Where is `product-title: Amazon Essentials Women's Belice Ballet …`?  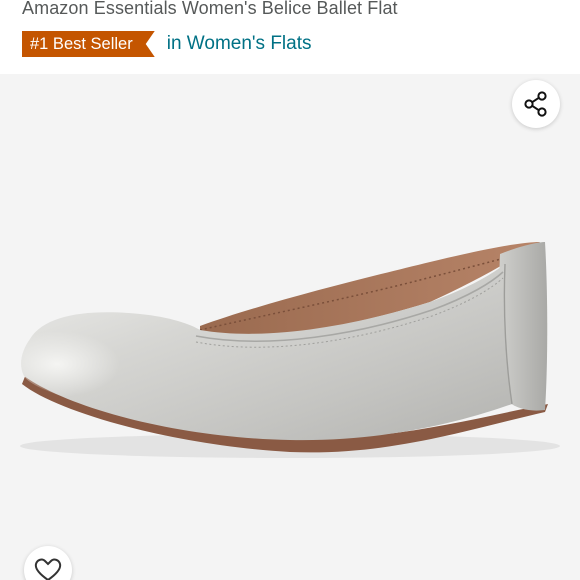
product-title: Amazon Essentials Women's Belice Ballet … is located at coordinates (210, 9).